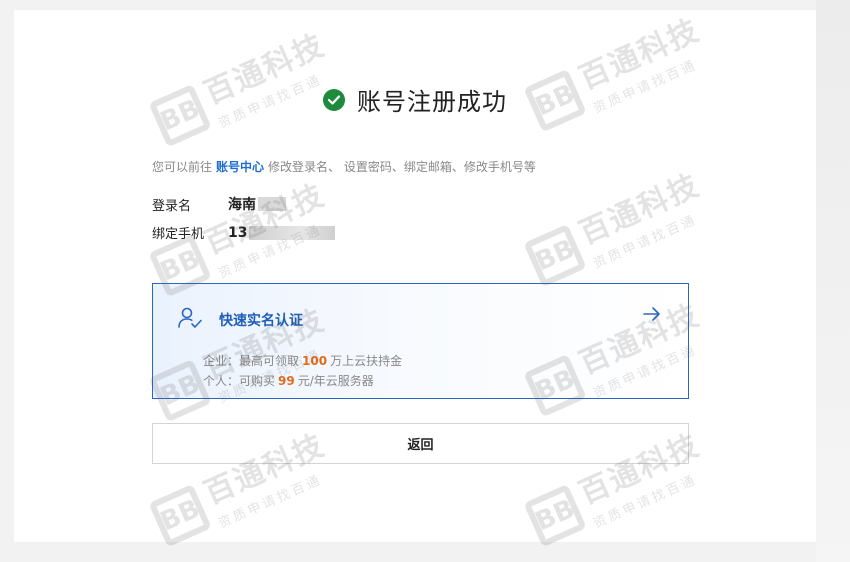 The width and height of the screenshot is (850, 562). What do you see at coordinates (242, 205) in the screenshot?
I see `login-name-value: 海南` at bounding box center [242, 205].